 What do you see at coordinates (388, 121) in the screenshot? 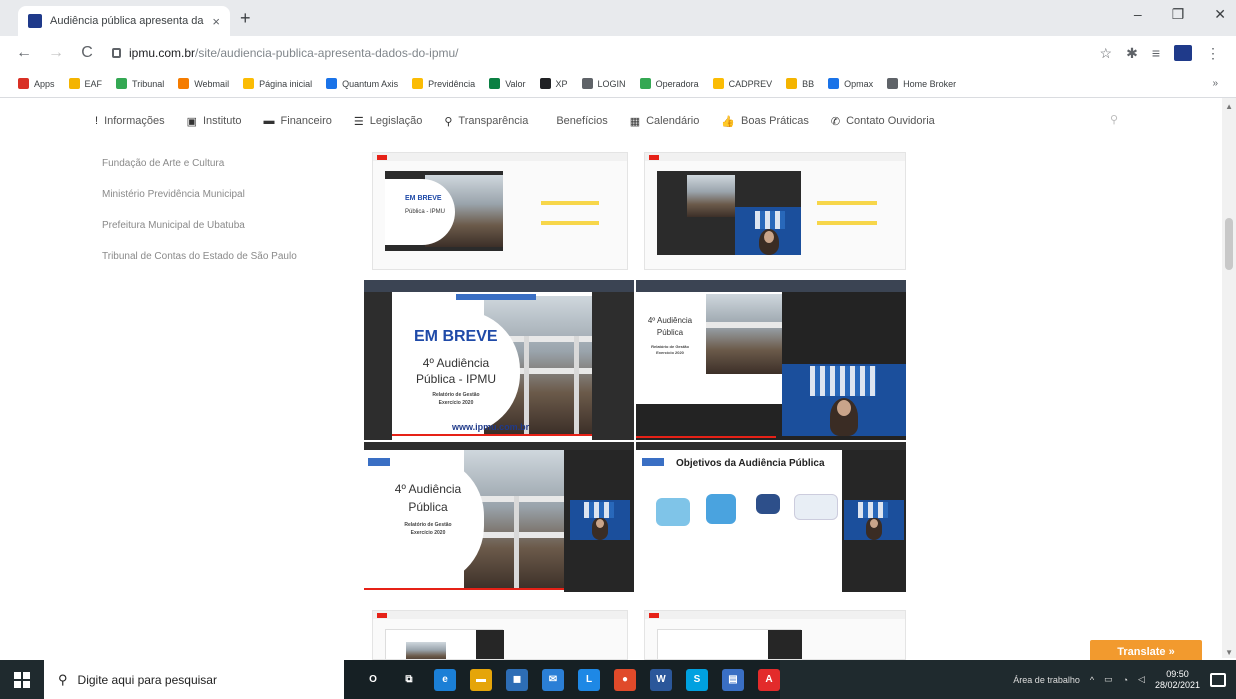
I see `site-nav-item: ☰ Legislação` at bounding box center [388, 121].